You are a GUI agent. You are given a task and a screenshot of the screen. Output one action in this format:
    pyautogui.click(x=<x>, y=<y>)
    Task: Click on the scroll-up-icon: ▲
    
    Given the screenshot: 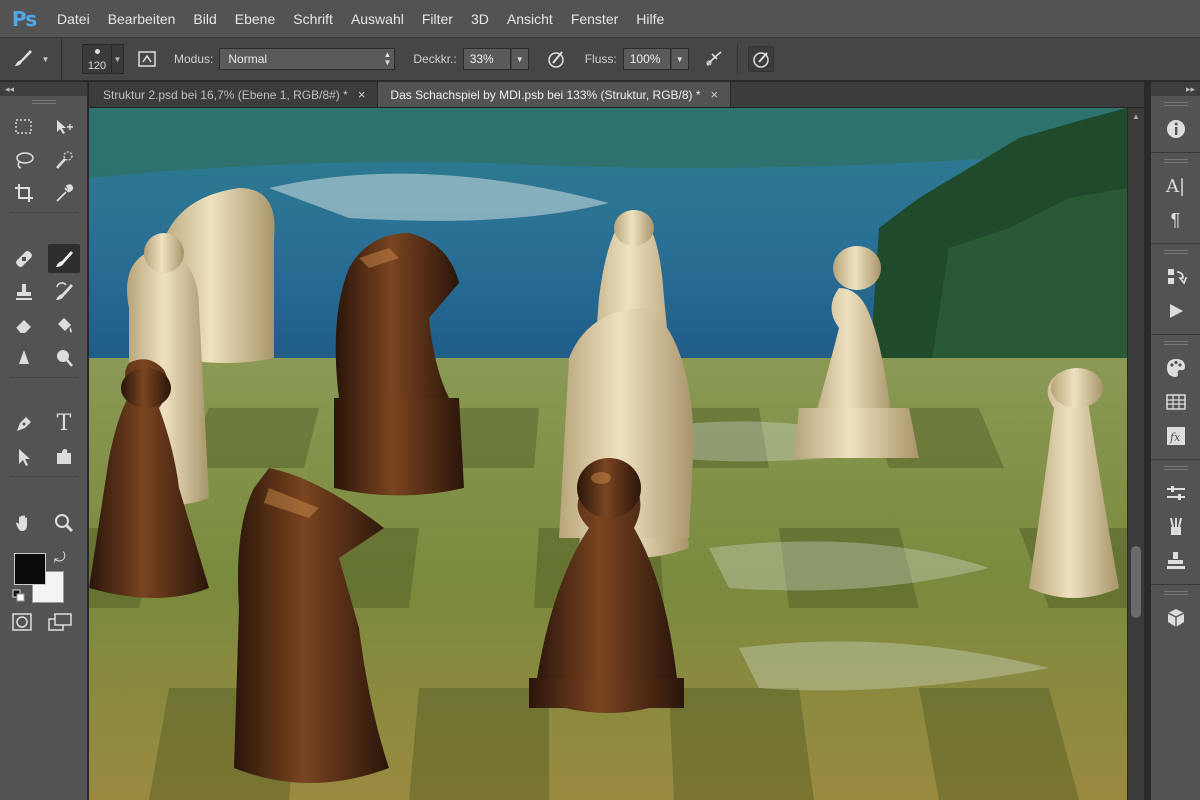 What is the action you would take?
    pyautogui.click(x=1136, y=116)
    